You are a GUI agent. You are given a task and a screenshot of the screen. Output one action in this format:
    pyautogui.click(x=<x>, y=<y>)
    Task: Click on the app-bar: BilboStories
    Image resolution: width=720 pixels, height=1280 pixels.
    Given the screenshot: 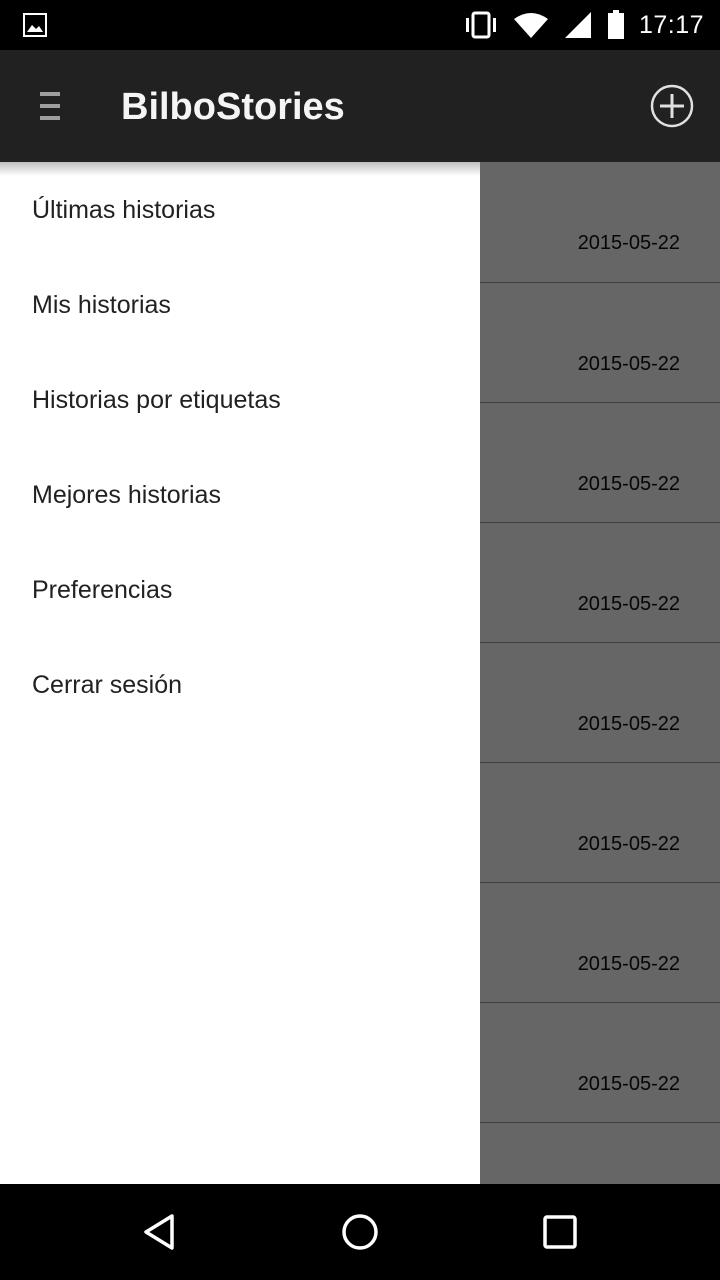 What is the action you would take?
    pyautogui.click(x=360, y=106)
    